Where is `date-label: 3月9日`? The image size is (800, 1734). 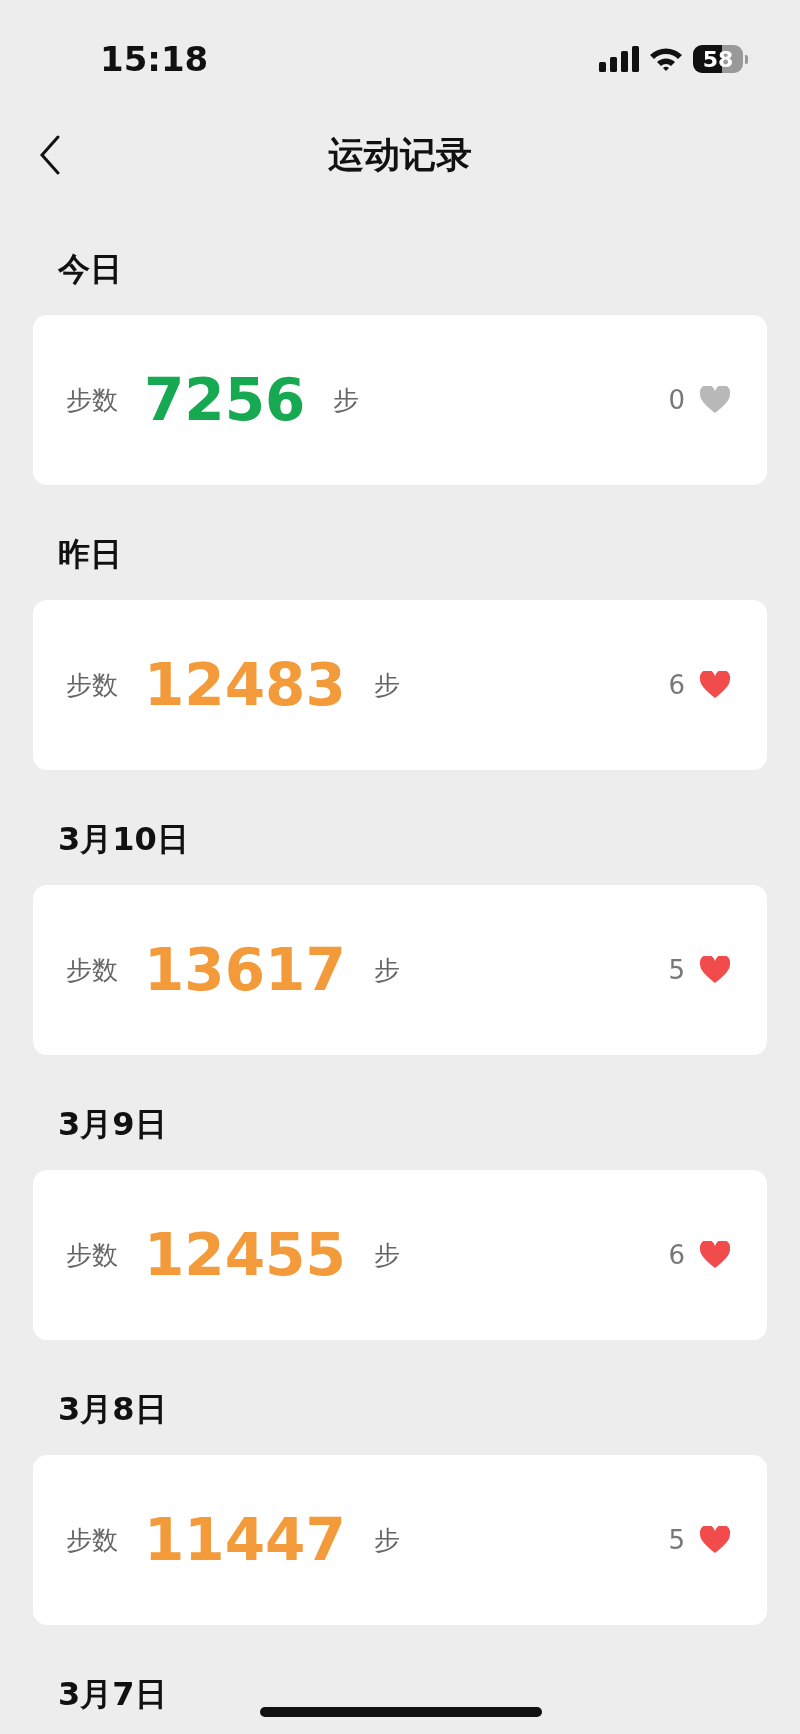
date-label: 3月9日 is located at coordinates (112, 1124).